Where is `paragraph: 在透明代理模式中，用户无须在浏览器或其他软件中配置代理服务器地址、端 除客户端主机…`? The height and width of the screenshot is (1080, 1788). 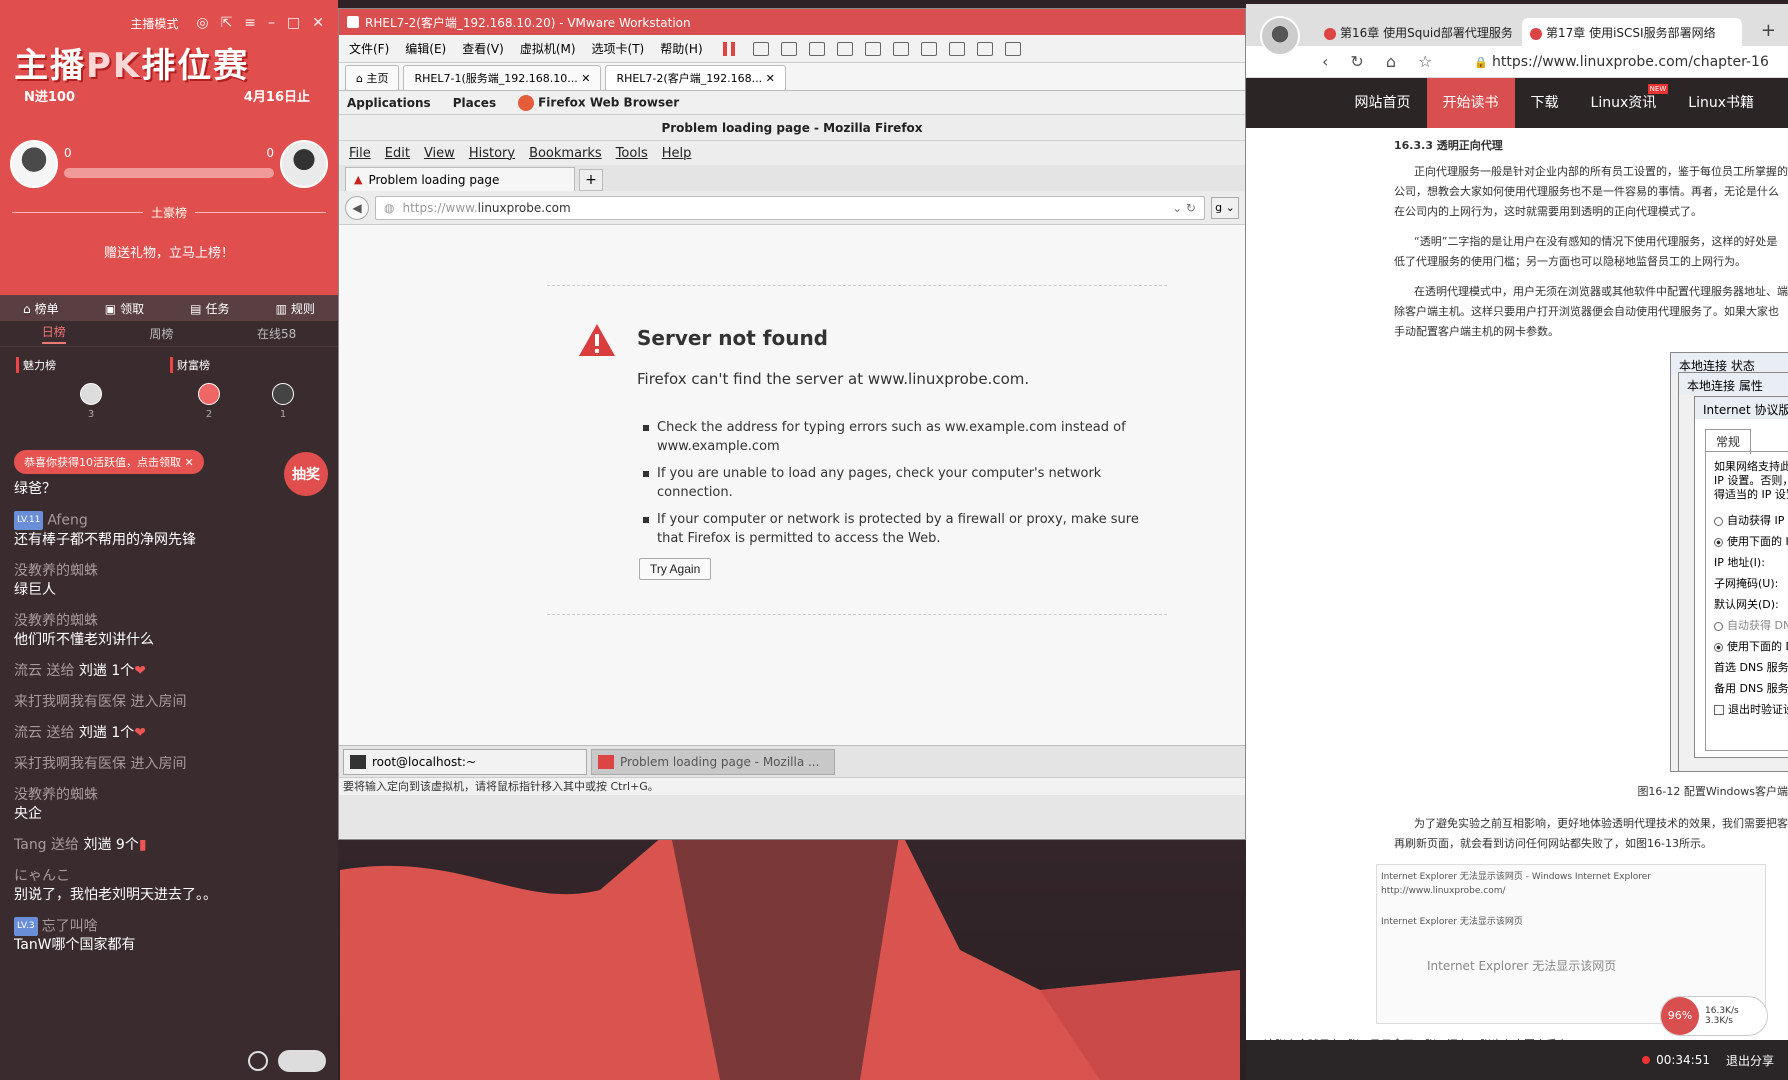
paragraph: 在透明代理模式中，用户无须在浏览器或其他软件中配置代理服务器地址、端 除客户端主机… is located at coordinates (1591, 311).